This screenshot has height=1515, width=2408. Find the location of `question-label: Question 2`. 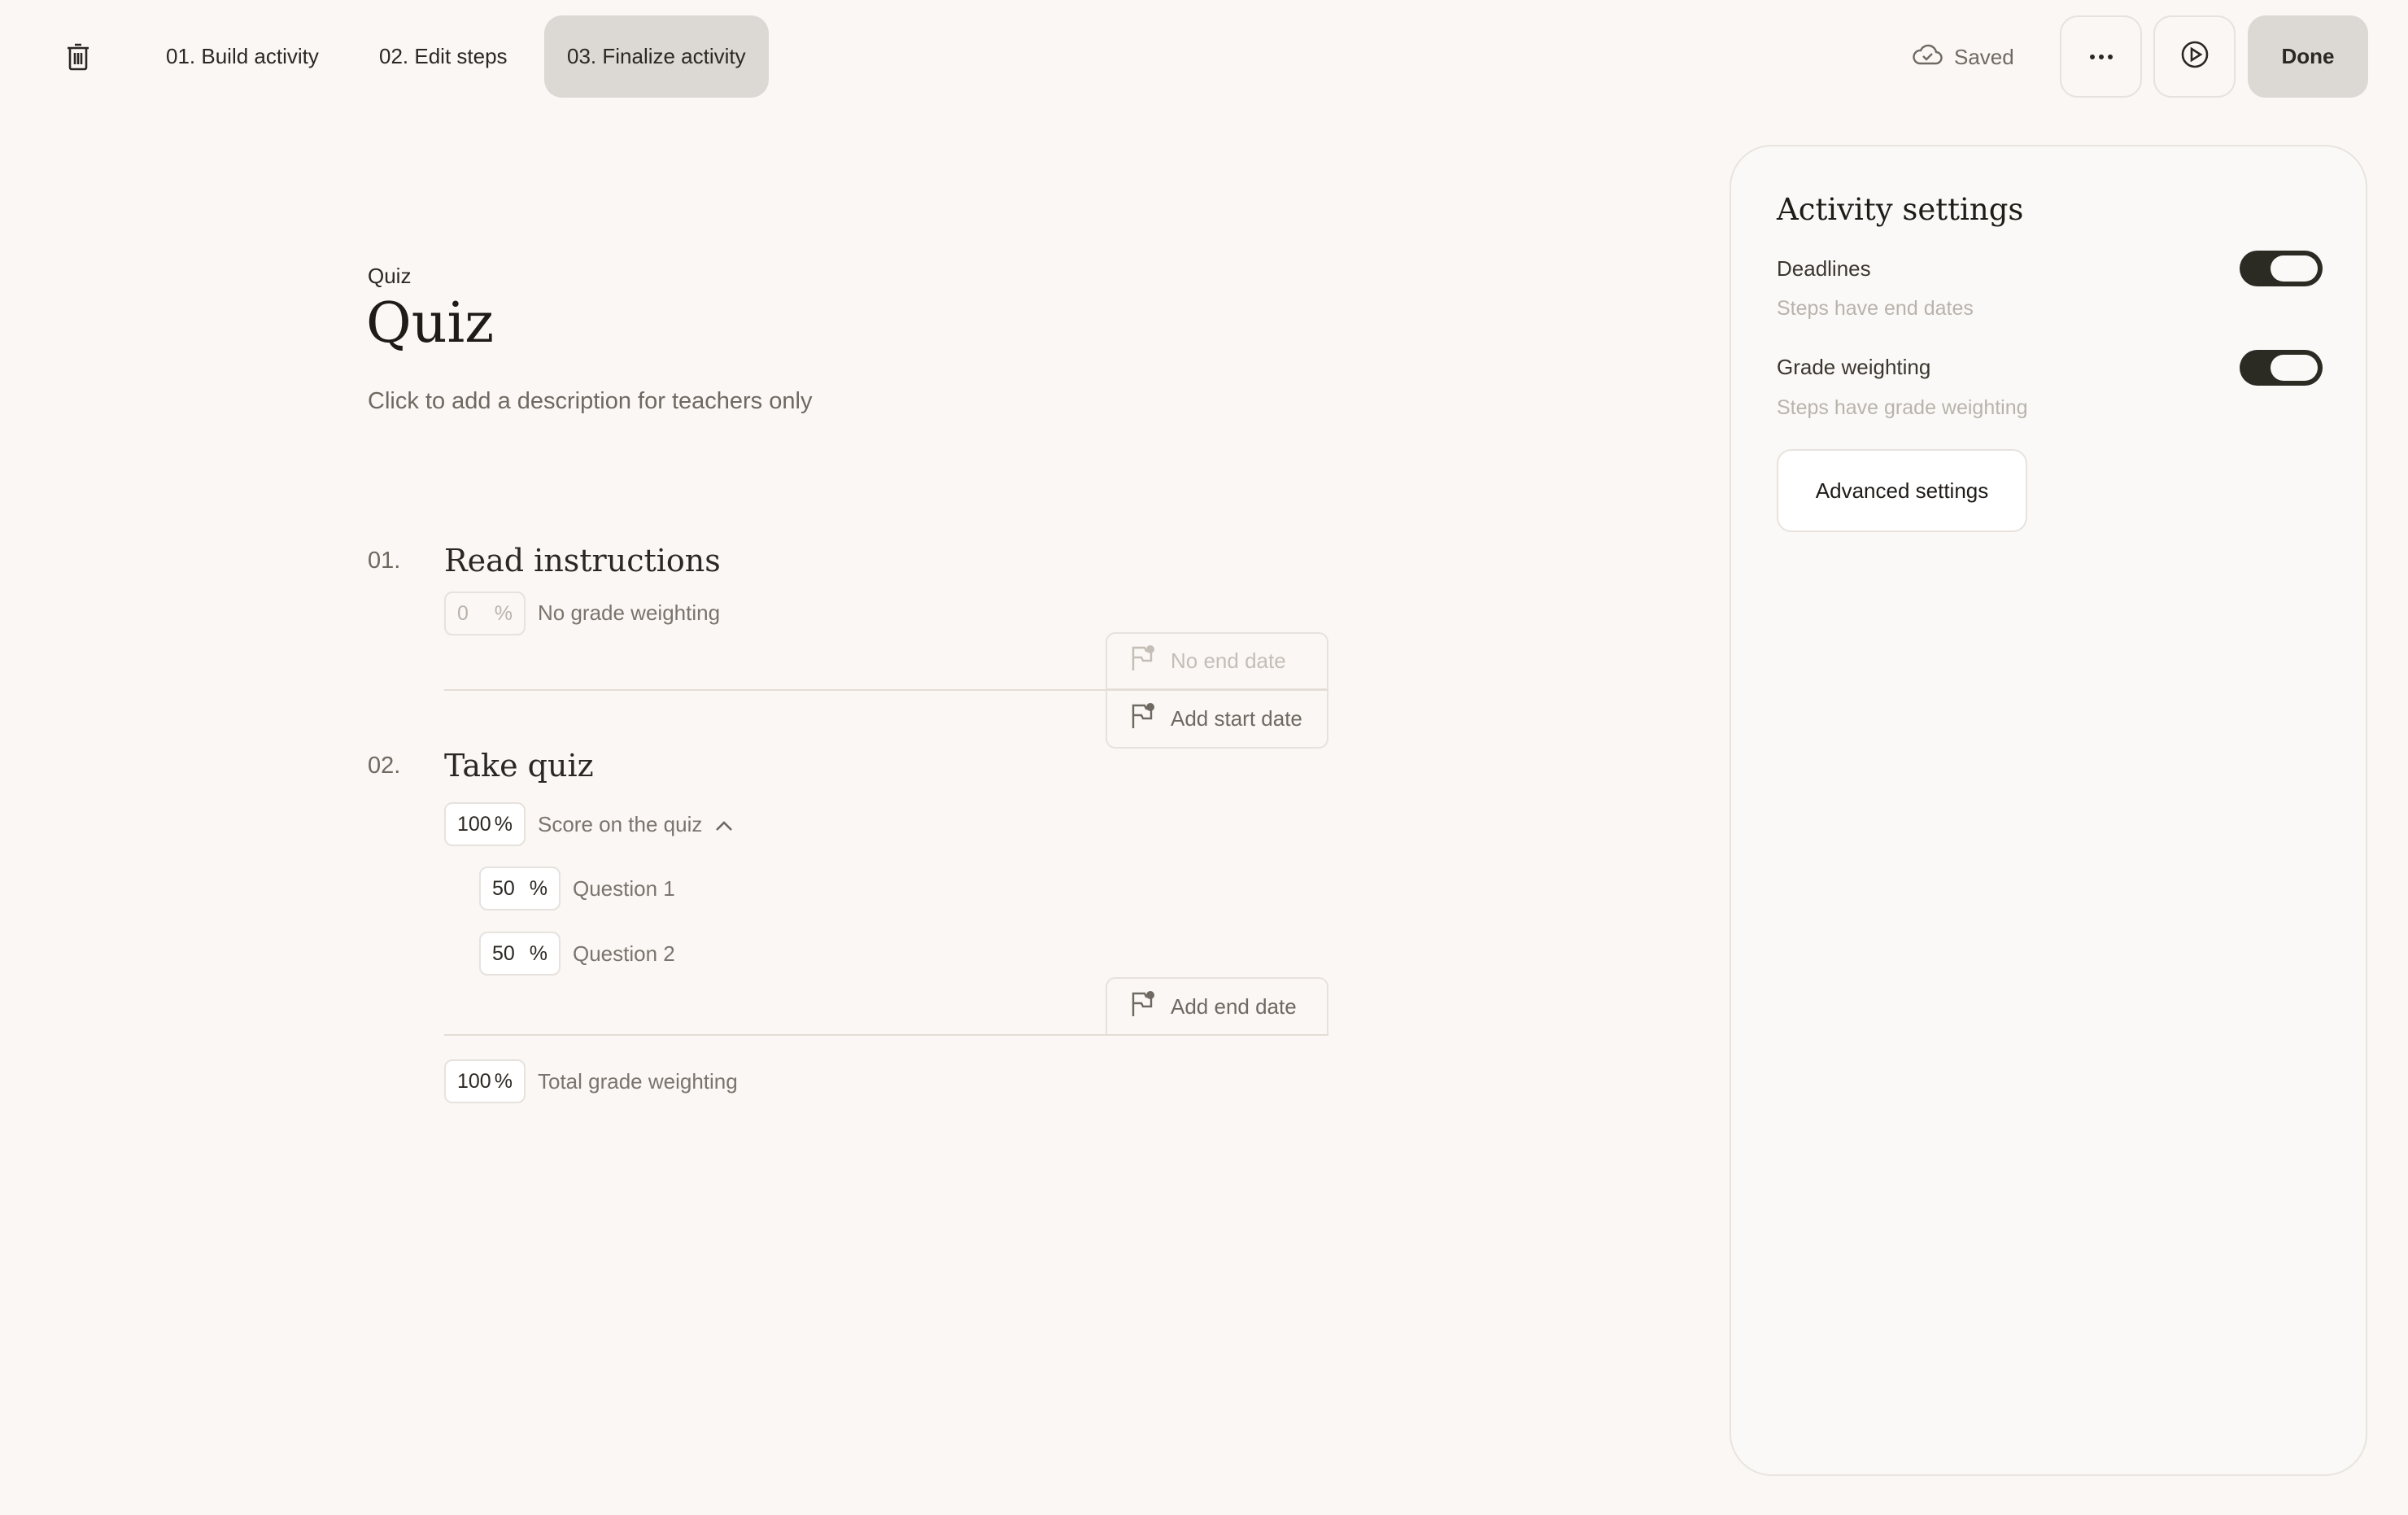

question-label: Question 2 is located at coordinates (624, 954).